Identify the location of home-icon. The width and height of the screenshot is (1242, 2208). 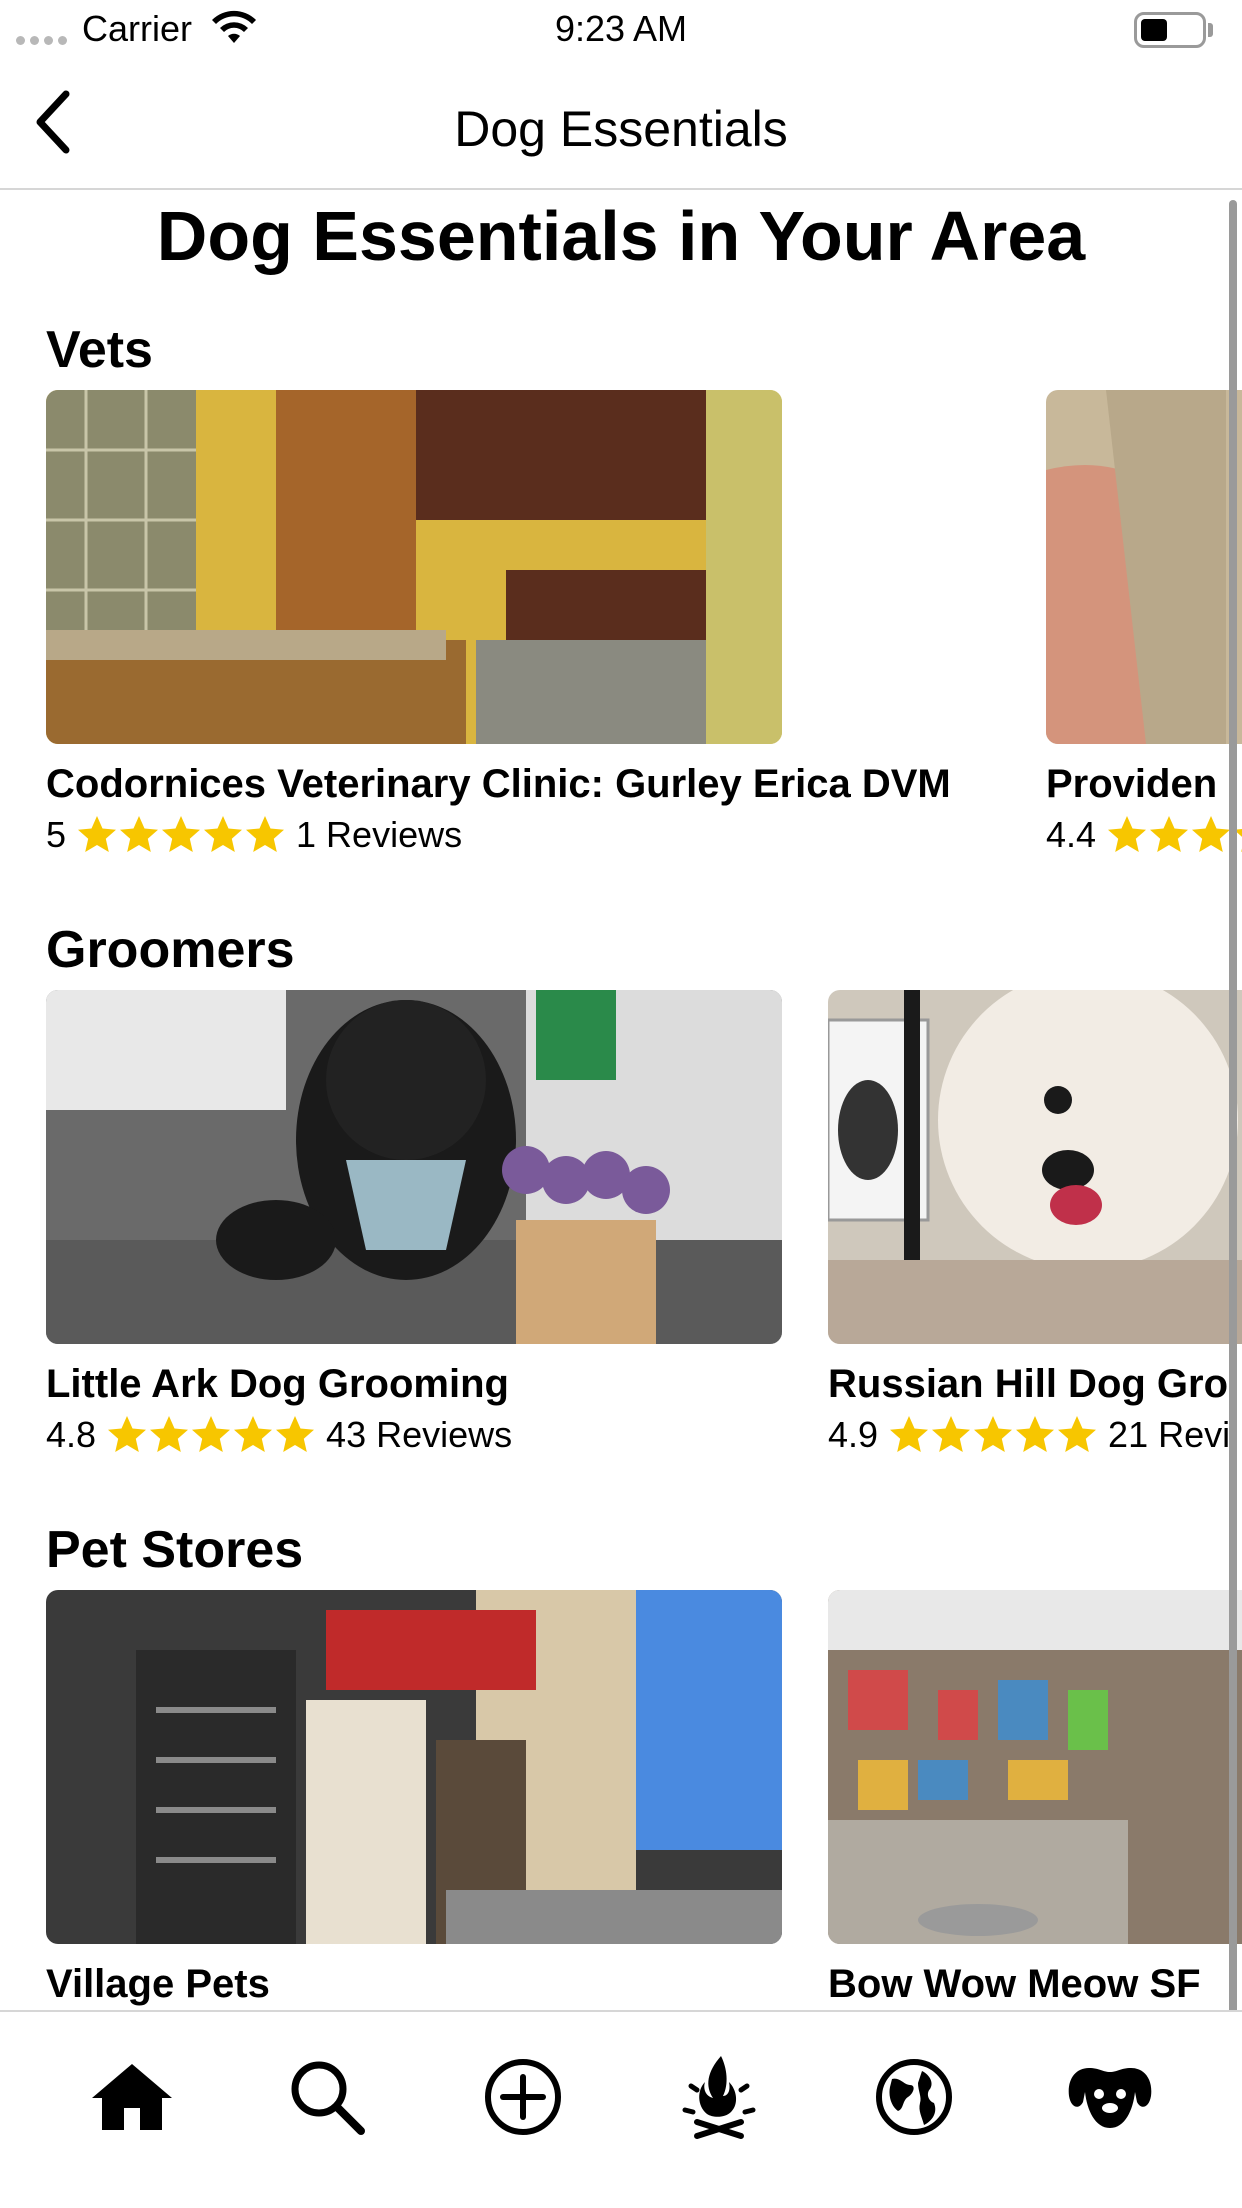
(131, 2097).